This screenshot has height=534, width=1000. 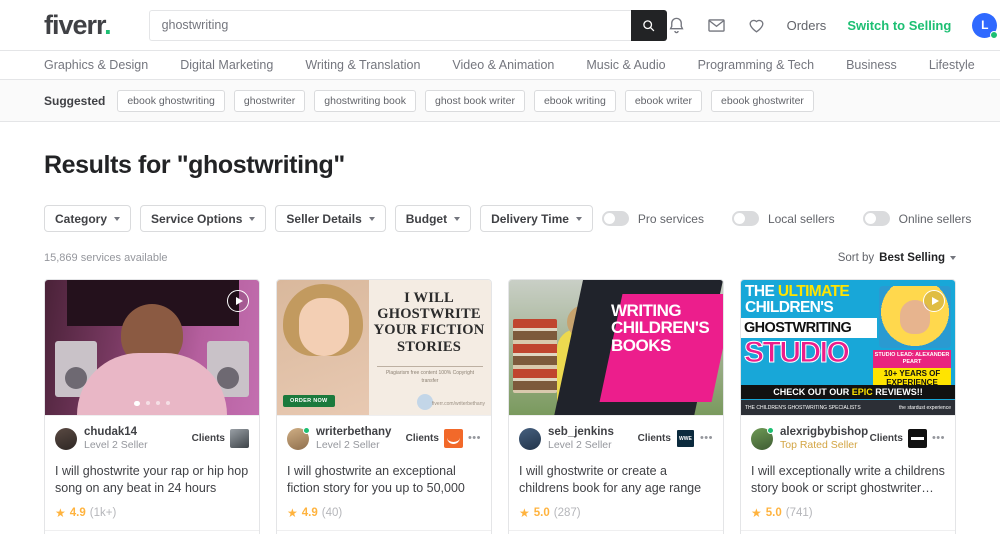 I want to click on seller-name: seb_jenkins, so click(x=581, y=432).